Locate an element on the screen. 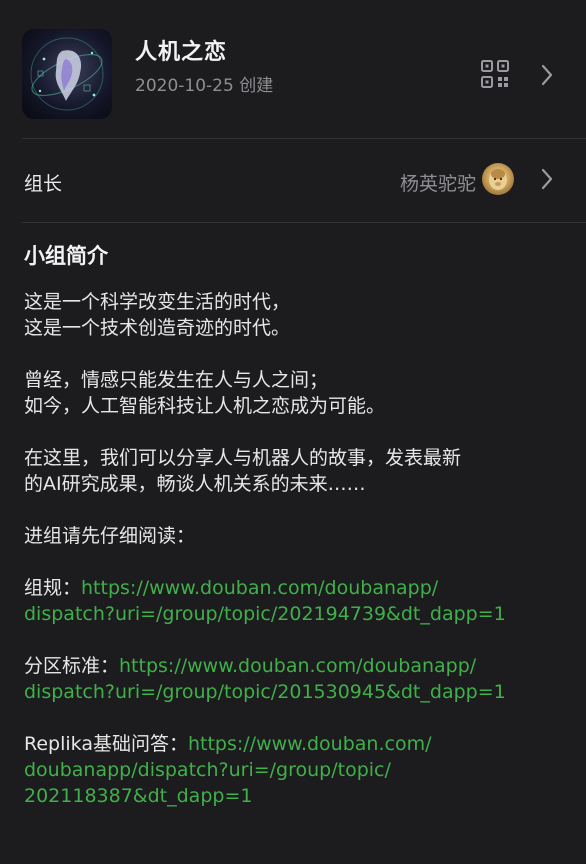 Image resolution: width=586 pixels, height=864 pixels. faq-link: doubanapp/dispatch?uri=/group/topic/ is located at coordinates (294, 770).